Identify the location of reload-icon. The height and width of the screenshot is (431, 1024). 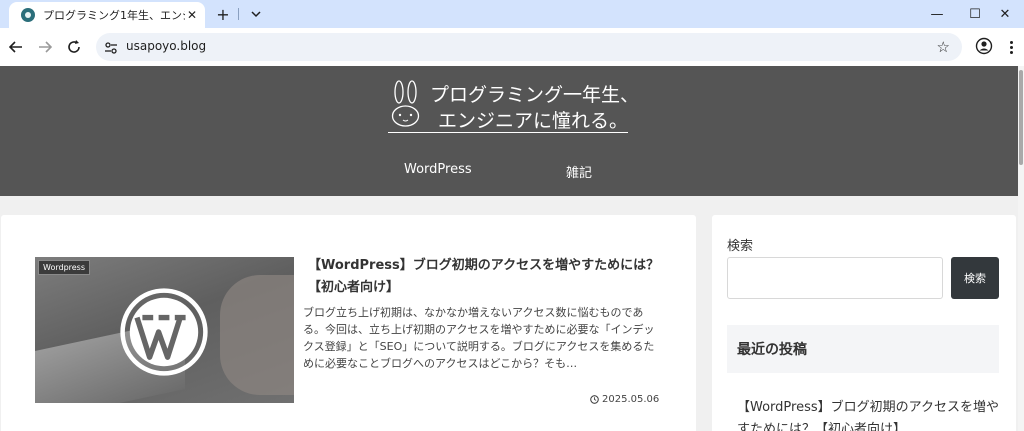
(74, 47).